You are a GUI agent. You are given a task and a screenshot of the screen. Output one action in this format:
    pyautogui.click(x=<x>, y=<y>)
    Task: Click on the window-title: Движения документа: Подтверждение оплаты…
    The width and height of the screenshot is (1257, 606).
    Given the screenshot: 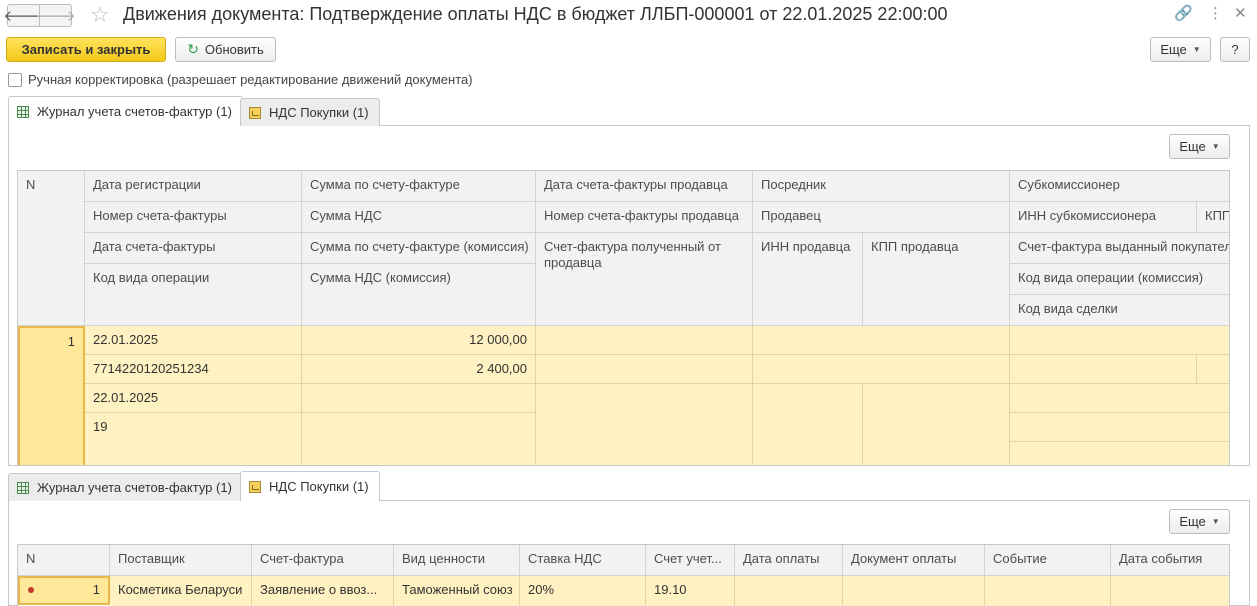 What is the action you would take?
    pyautogui.click(x=535, y=14)
    